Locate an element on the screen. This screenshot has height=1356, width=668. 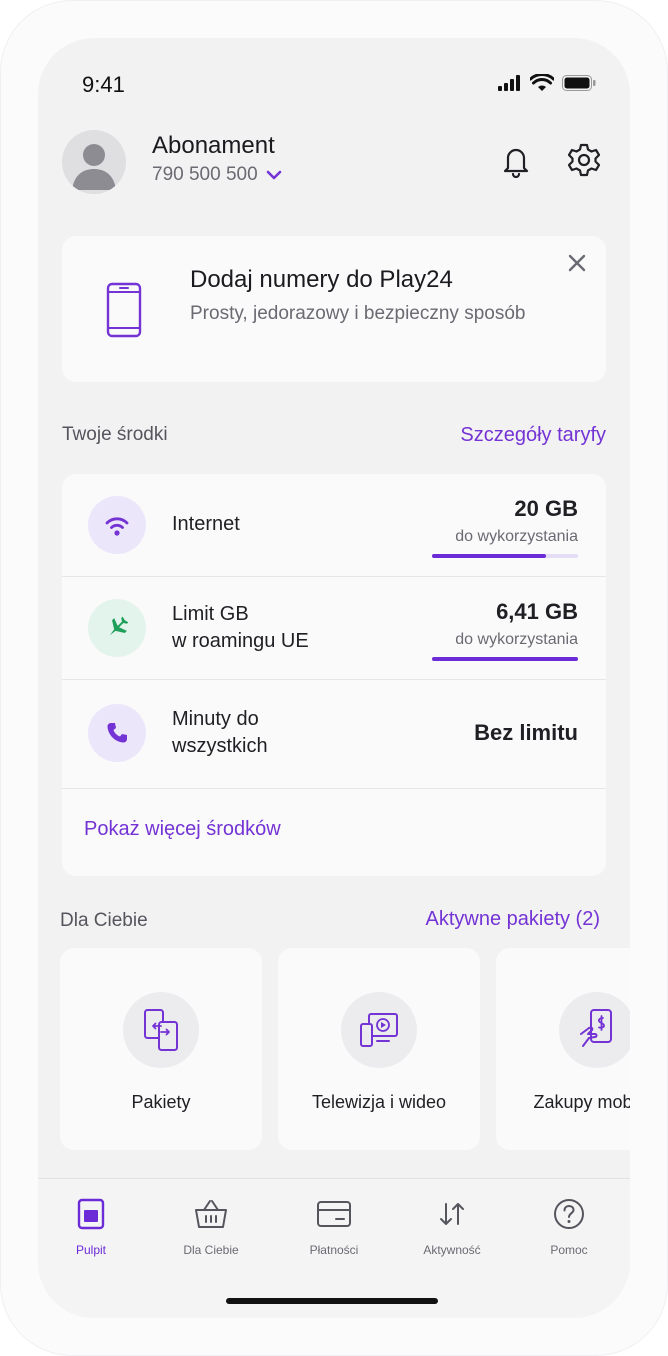
nav-label: Dla Ciebie is located at coordinates (211, 1250).